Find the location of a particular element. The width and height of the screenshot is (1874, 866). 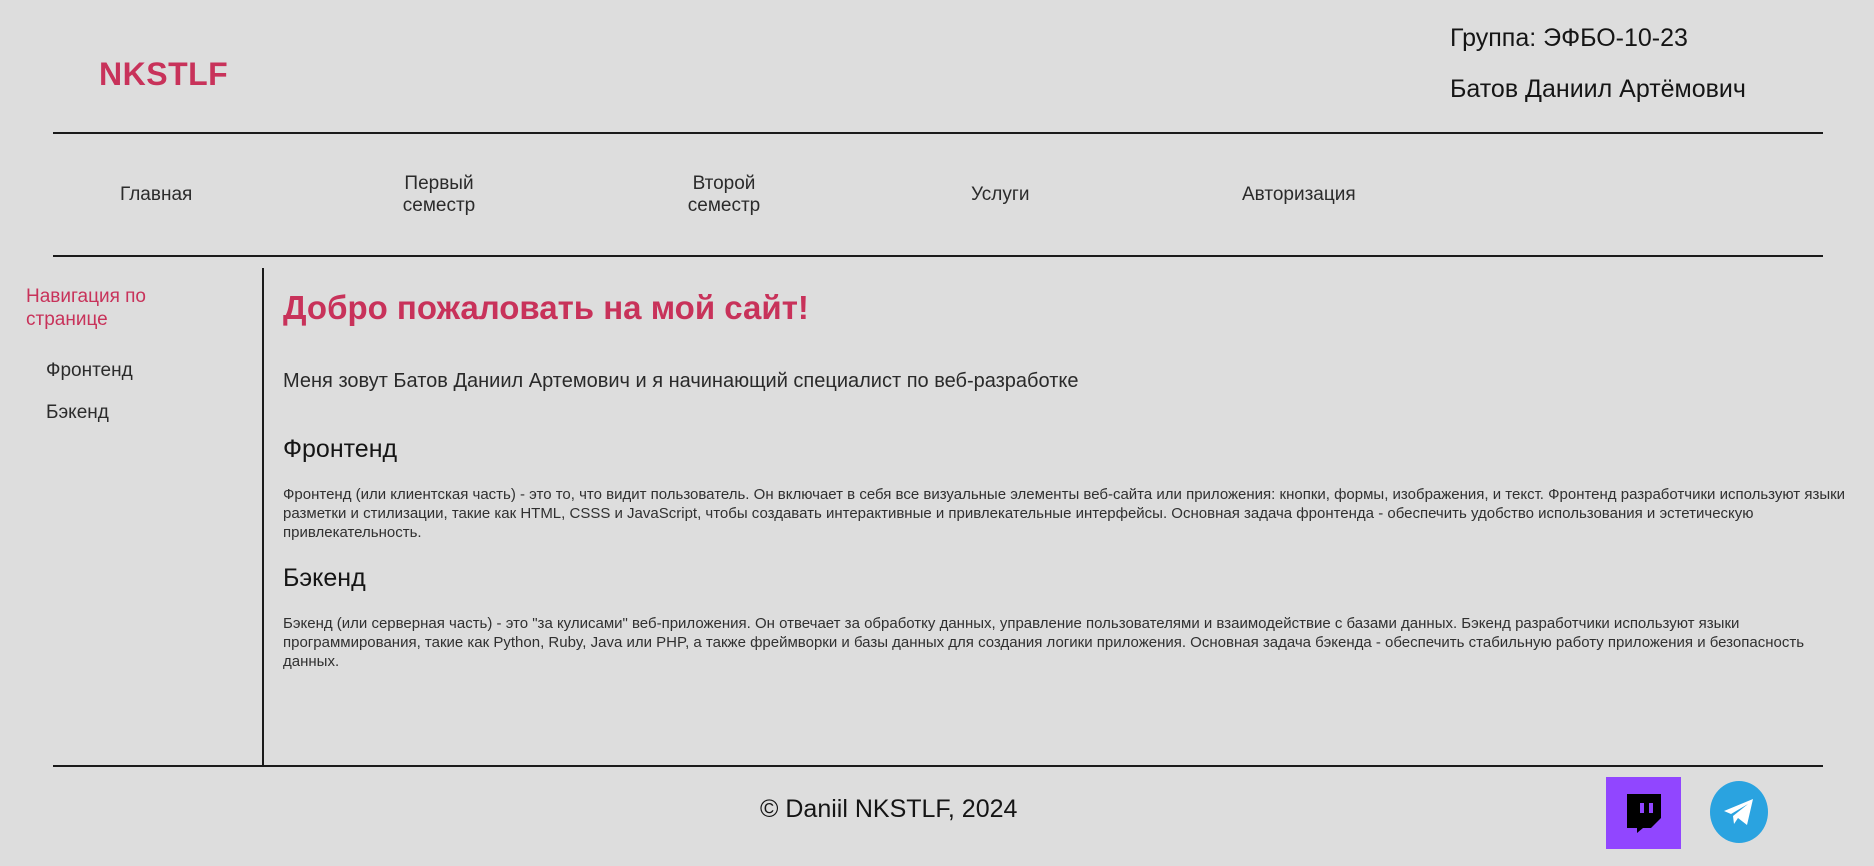

frontend-heading: Фронтенд is located at coordinates (340, 449).